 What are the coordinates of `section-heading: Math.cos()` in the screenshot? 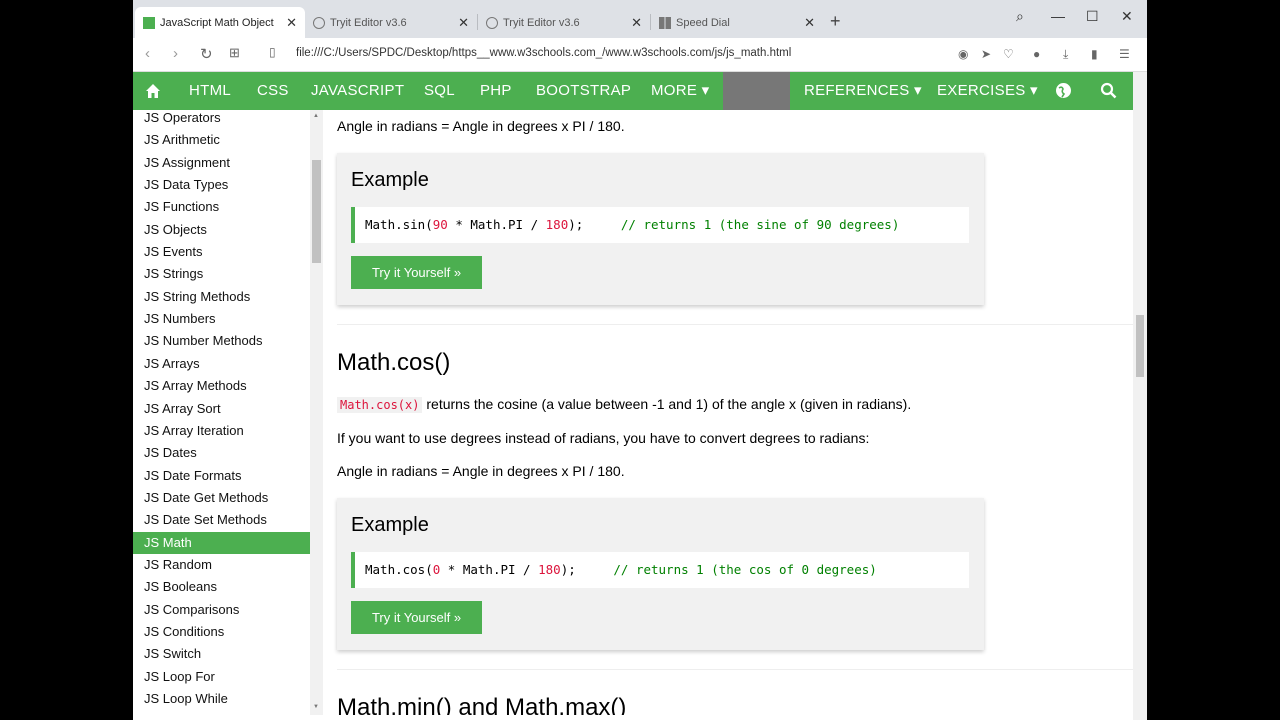 It's located at (394, 362).